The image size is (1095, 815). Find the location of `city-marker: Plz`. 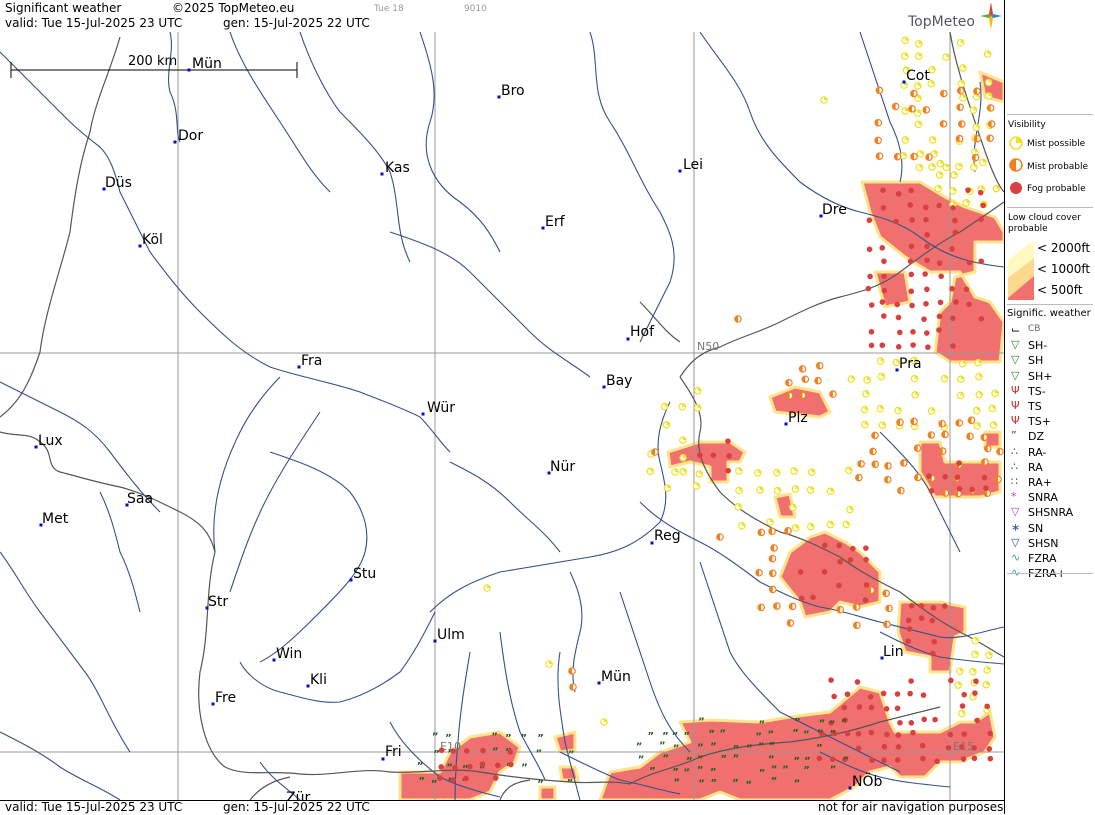

city-marker: Plz is located at coordinates (796, 418).